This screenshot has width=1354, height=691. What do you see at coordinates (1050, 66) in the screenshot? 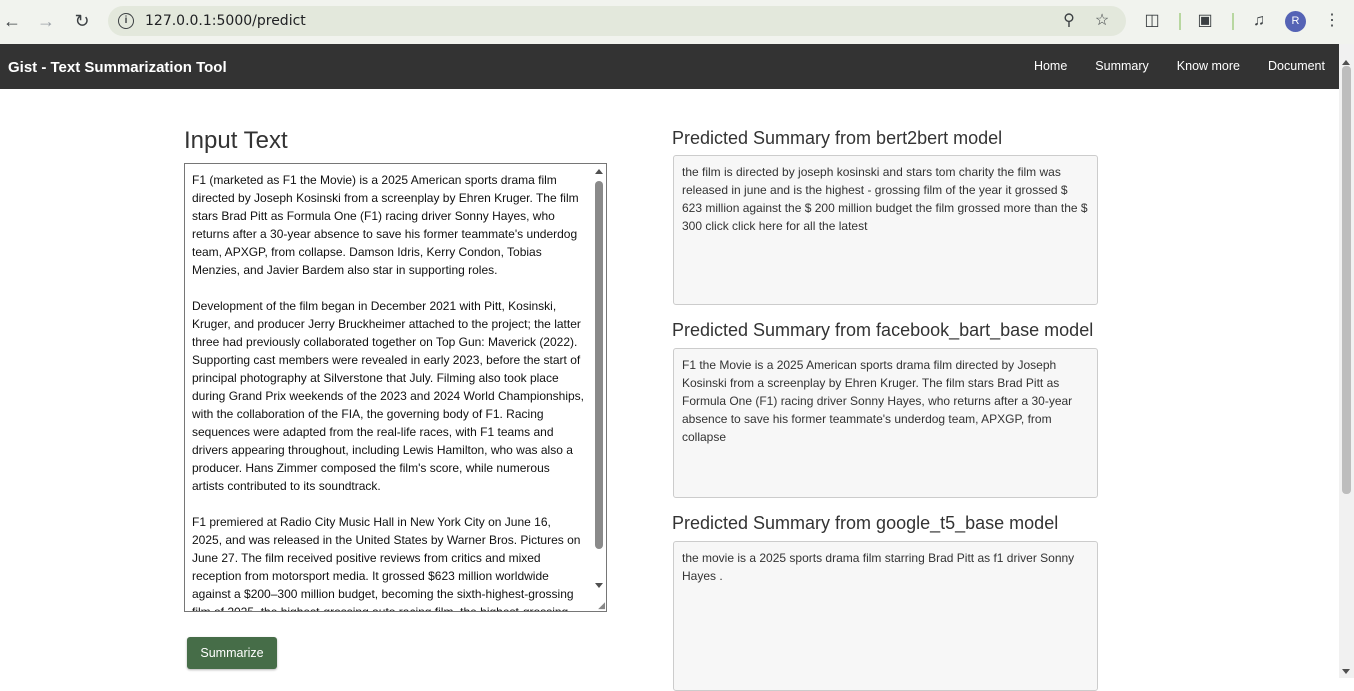
I see `nav-link-home: Home` at bounding box center [1050, 66].